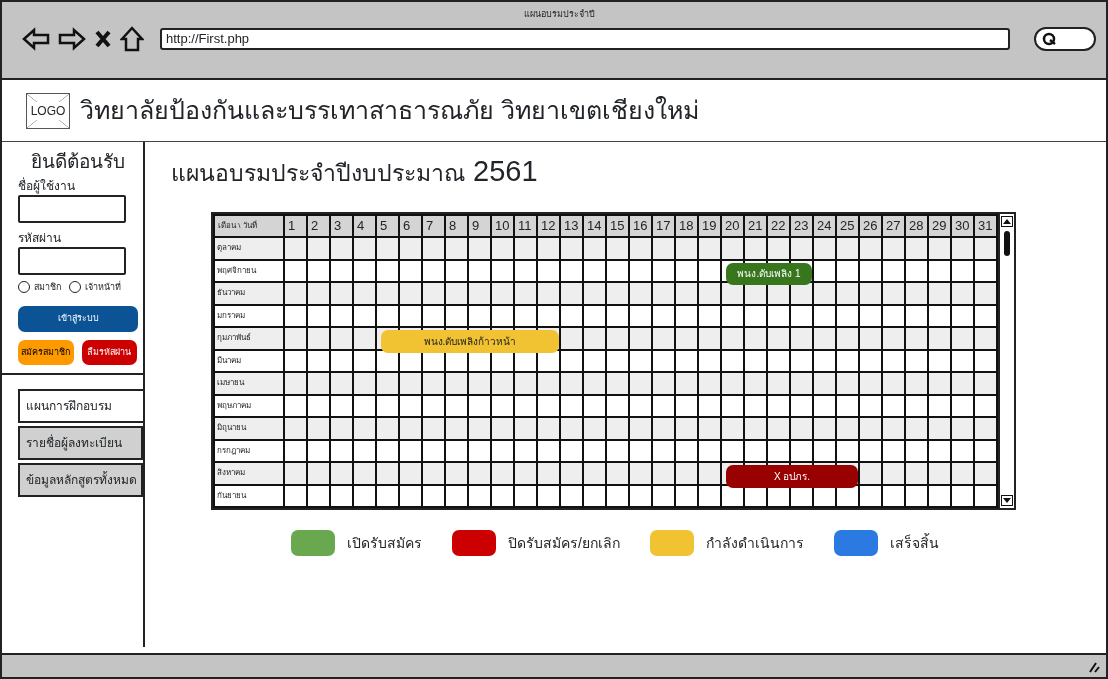 Image resolution: width=1108 pixels, height=679 pixels. What do you see at coordinates (318, 225) in the screenshot?
I see `column-header: 2` at bounding box center [318, 225].